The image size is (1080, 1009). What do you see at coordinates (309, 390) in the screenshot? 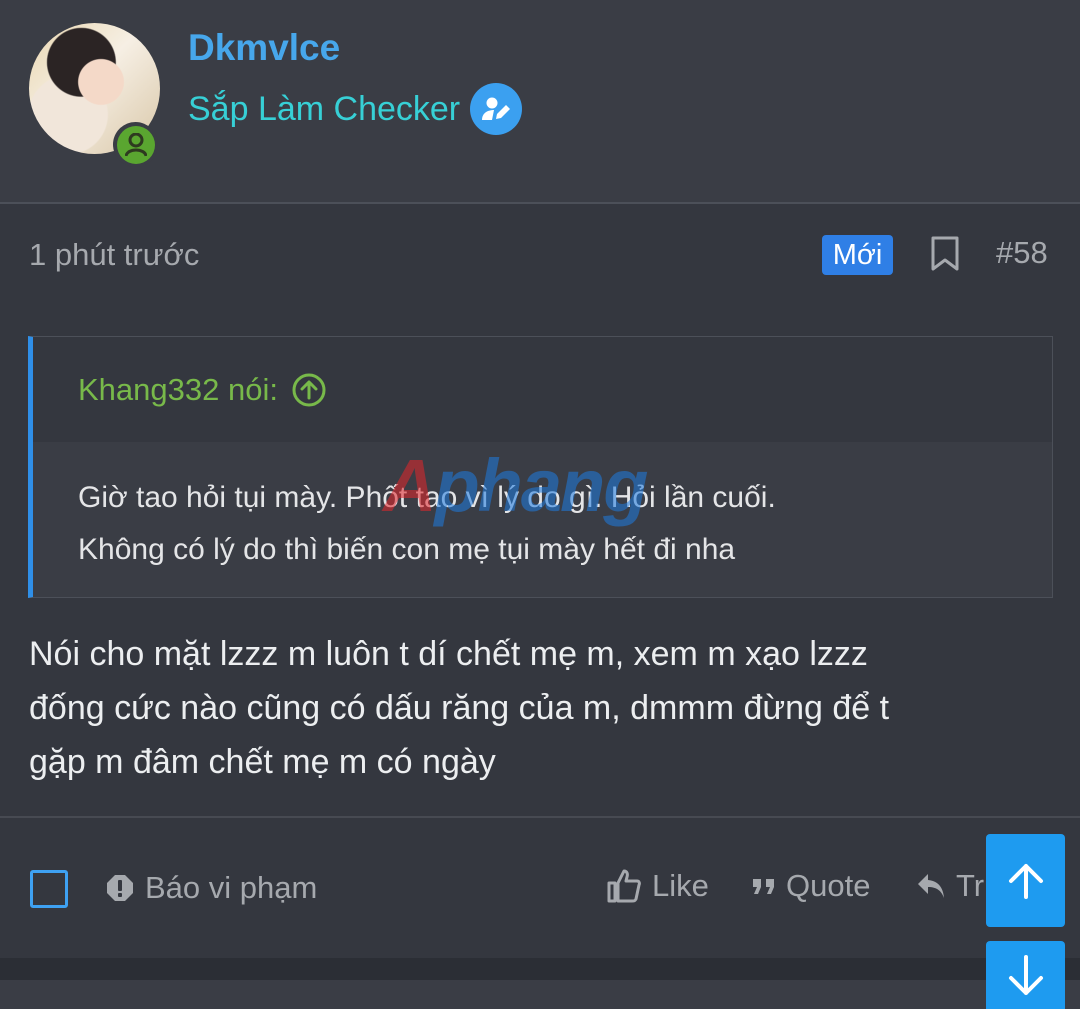
I see `arrow-circle-up-icon` at bounding box center [309, 390].